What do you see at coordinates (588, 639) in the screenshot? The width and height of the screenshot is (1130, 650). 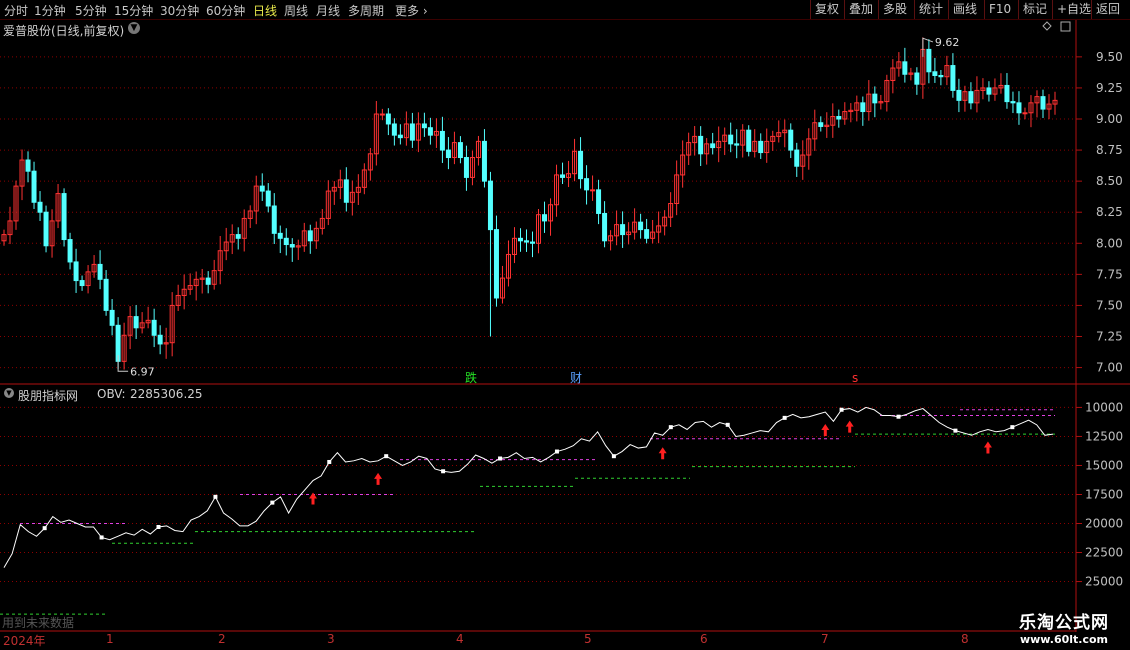 I see `x-axis-month-5: 5` at bounding box center [588, 639].